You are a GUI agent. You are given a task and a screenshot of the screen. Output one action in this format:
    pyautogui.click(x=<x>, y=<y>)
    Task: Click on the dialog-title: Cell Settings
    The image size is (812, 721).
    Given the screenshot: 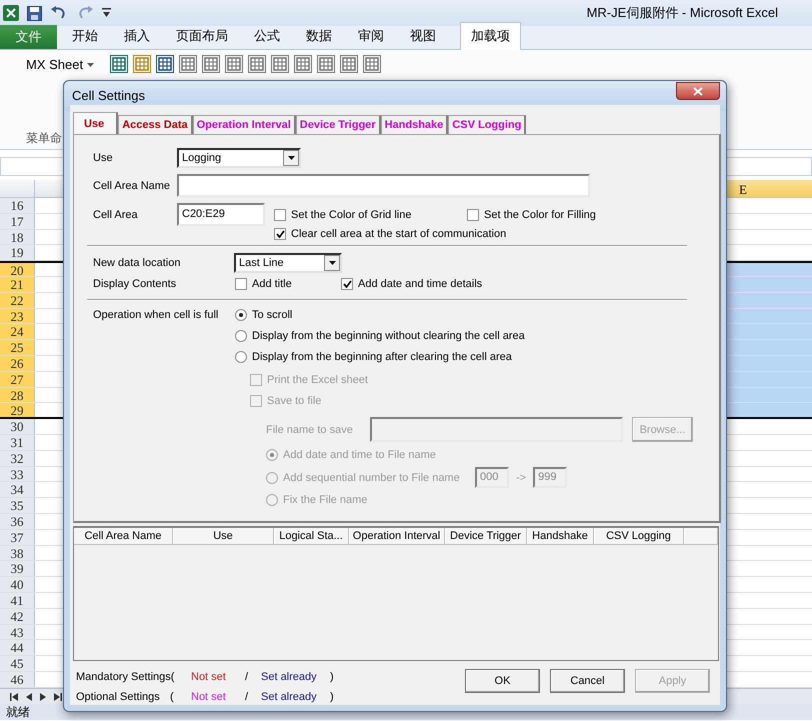 What is the action you would take?
    pyautogui.click(x=108, y=96)
    